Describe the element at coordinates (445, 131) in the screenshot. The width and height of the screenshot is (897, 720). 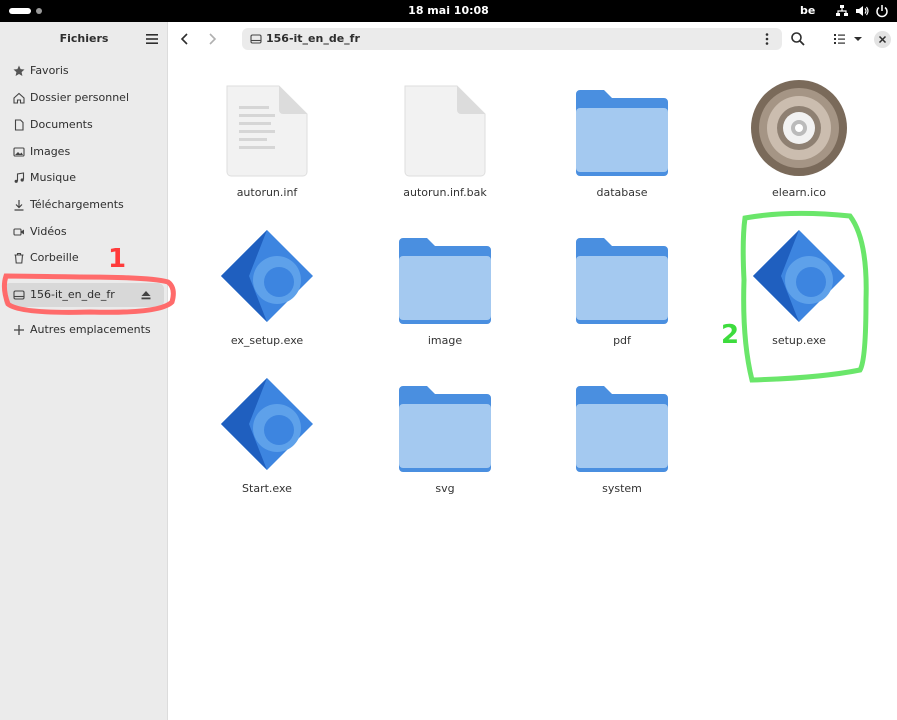
I see `blank-file-icon` at that location.